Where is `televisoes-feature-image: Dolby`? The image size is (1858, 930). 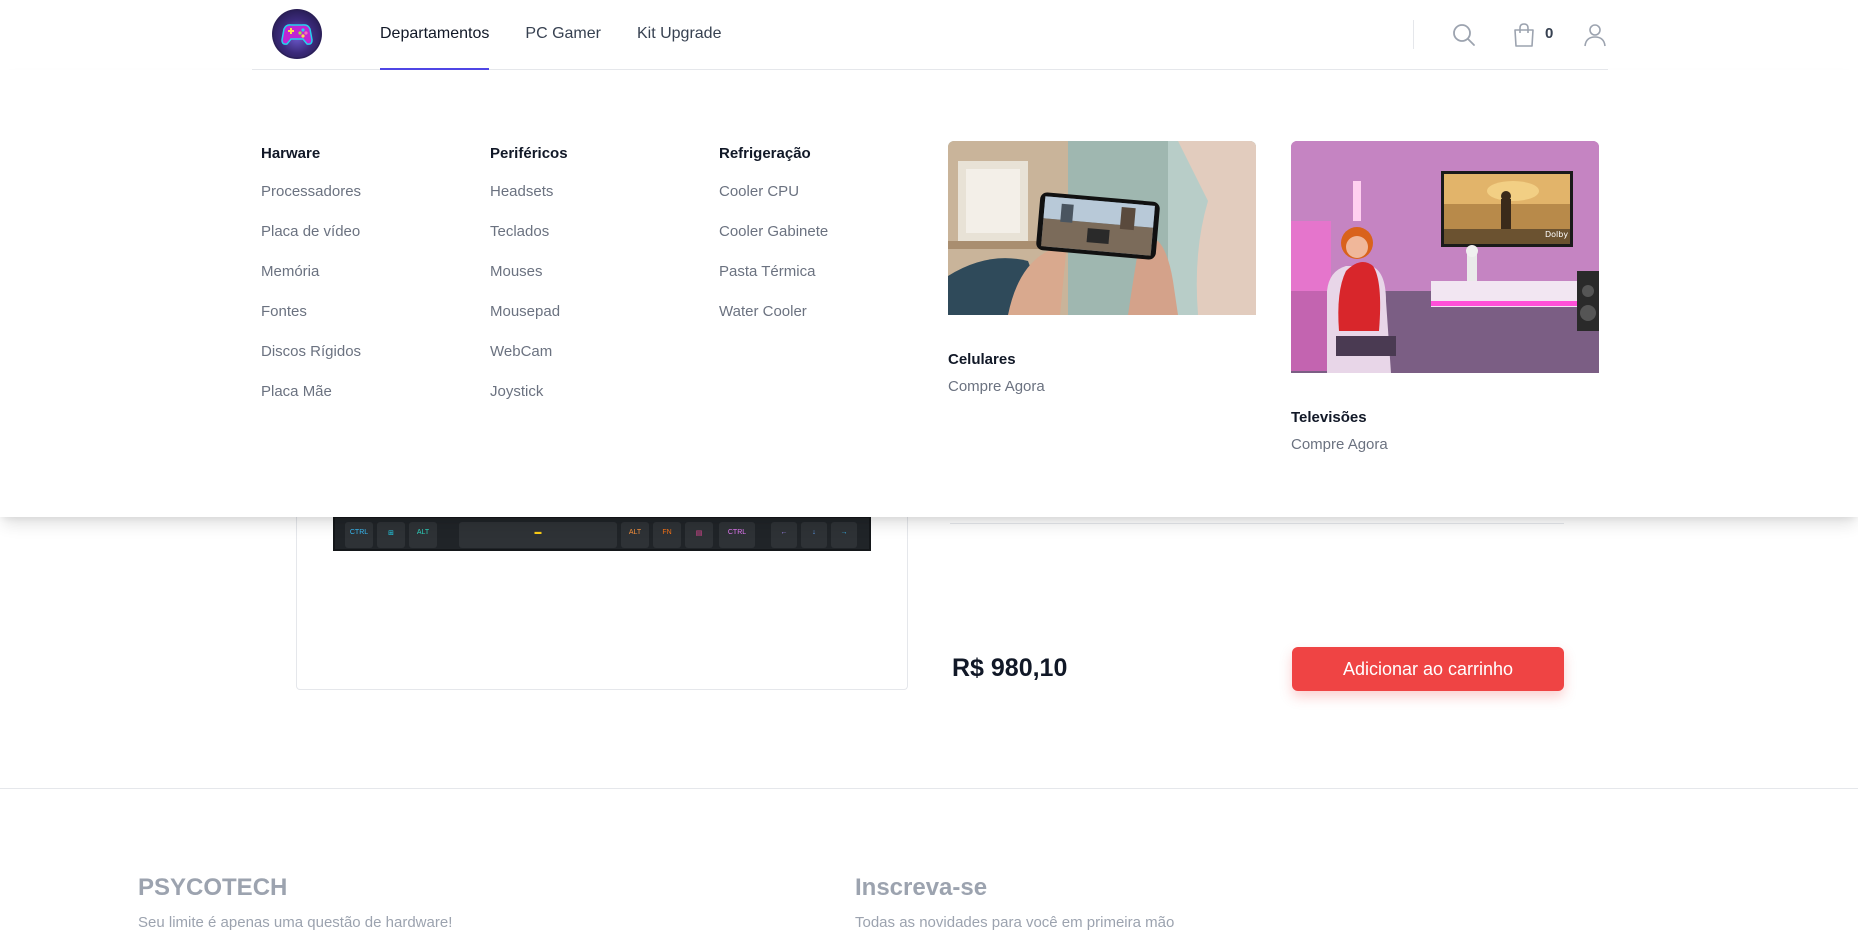 televisoes-feature-image: Dolby is located at coordinates (1445, 259).